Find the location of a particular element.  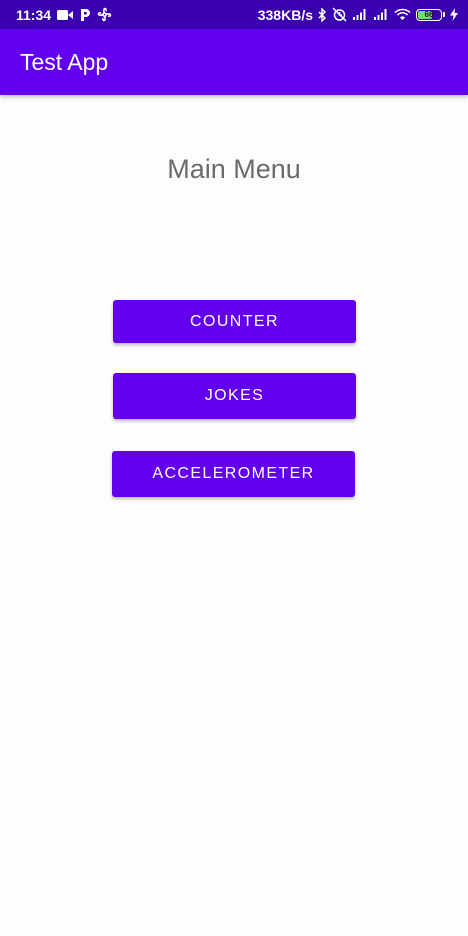

counter-button: COUNTER is located at coordinates (234, 321).